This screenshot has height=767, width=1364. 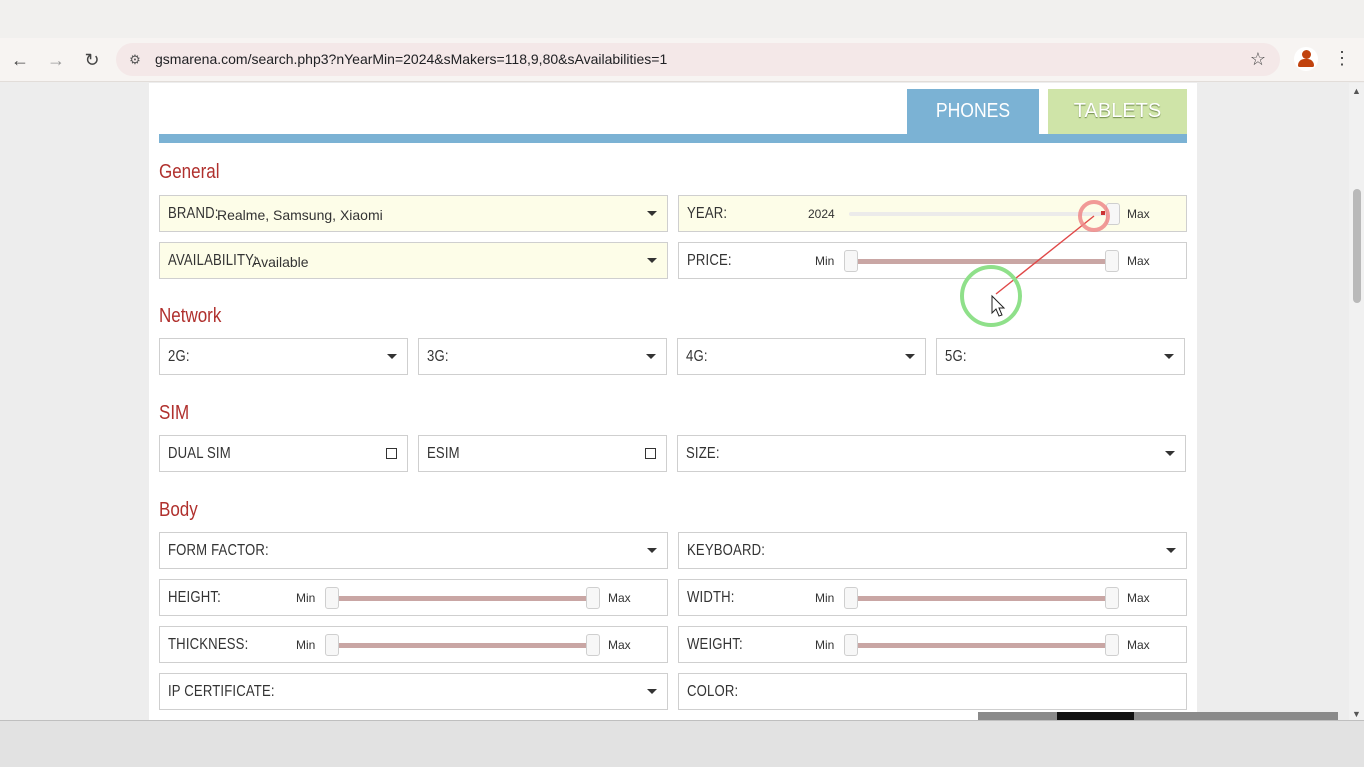 What do you see at coordinates (208, 644) in the screenshot?
I see `thickness-label: THICKNESS:` at bounding box center [208, 644].